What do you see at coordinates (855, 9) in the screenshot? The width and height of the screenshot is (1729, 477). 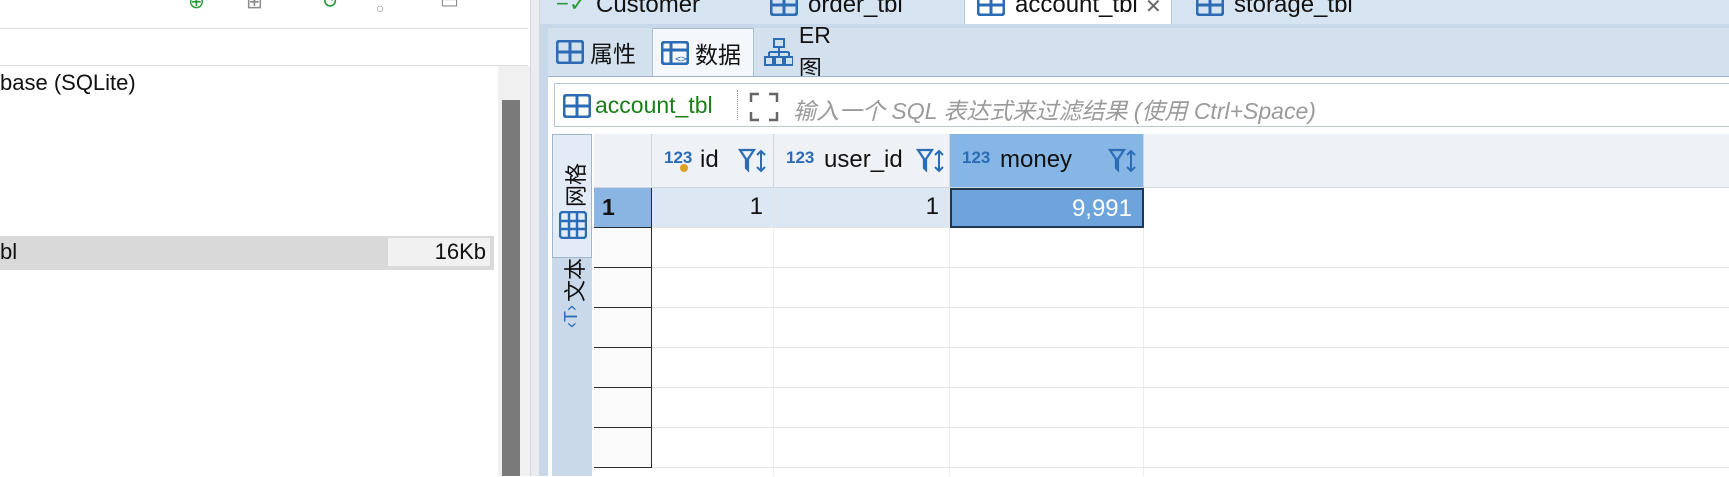 I see `editor-tab-label: order_tbl` at bounding box center [855, 9].